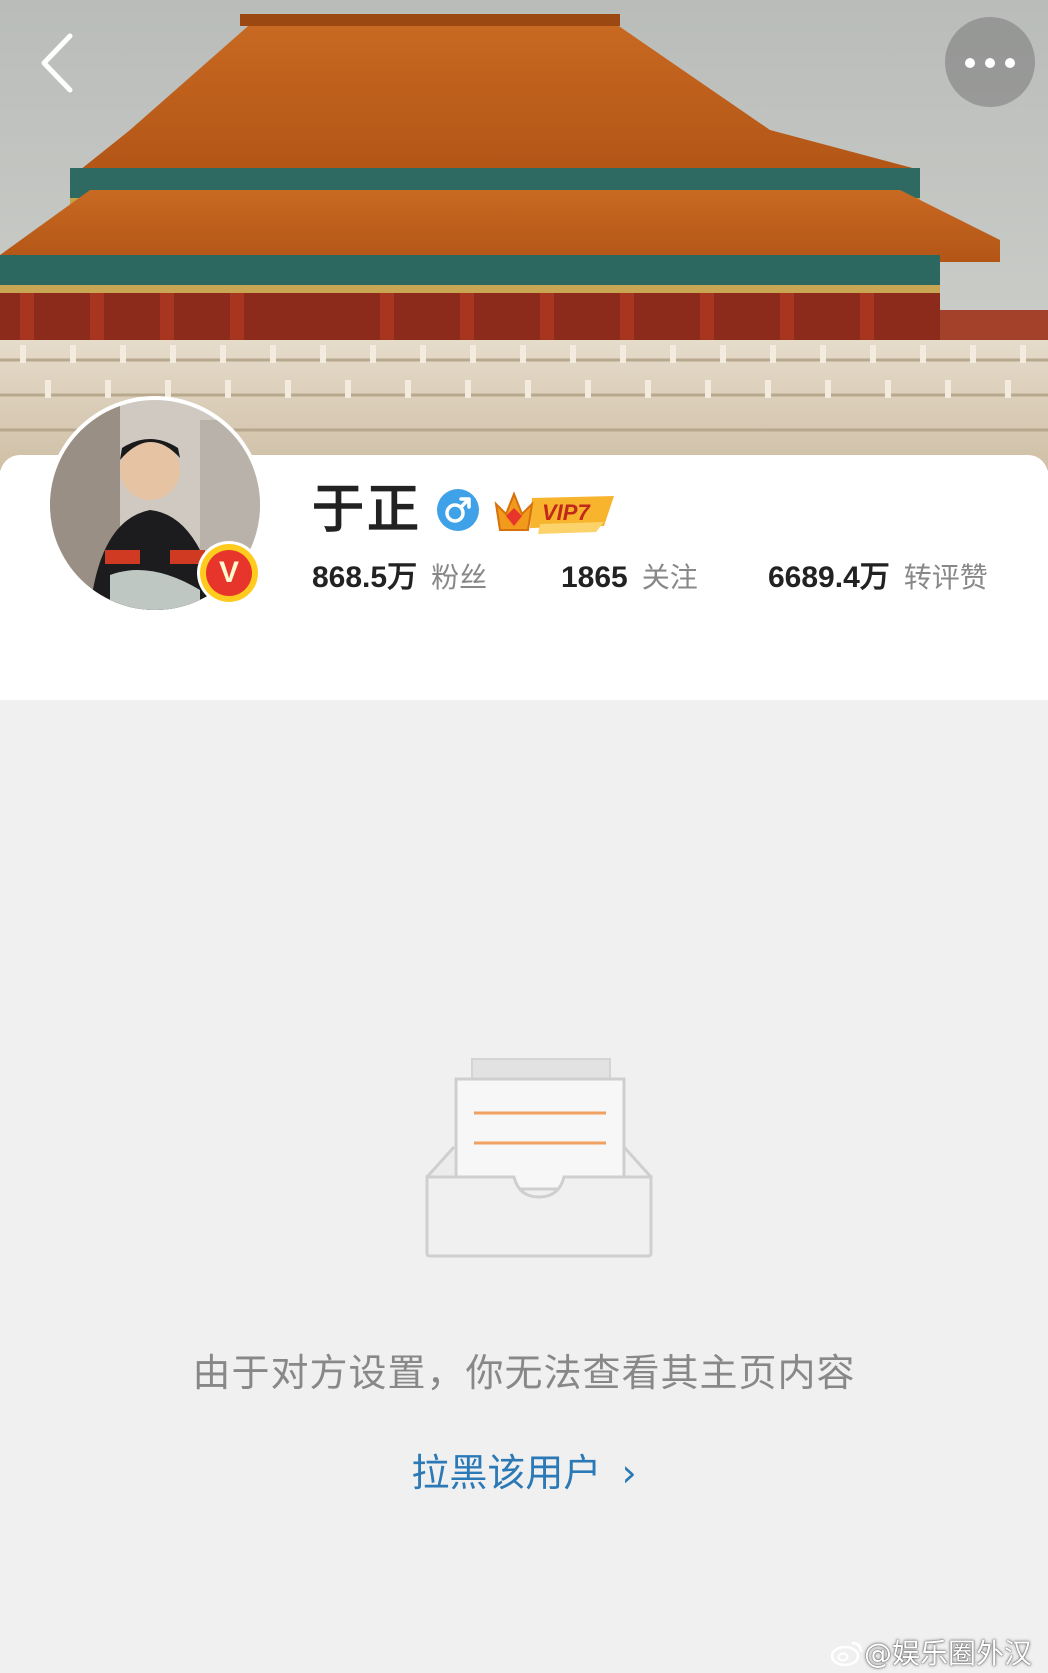  Describe the element at coordinates (365, 577) in the screenshot. I see `followers-count: 868.5万` at that location.